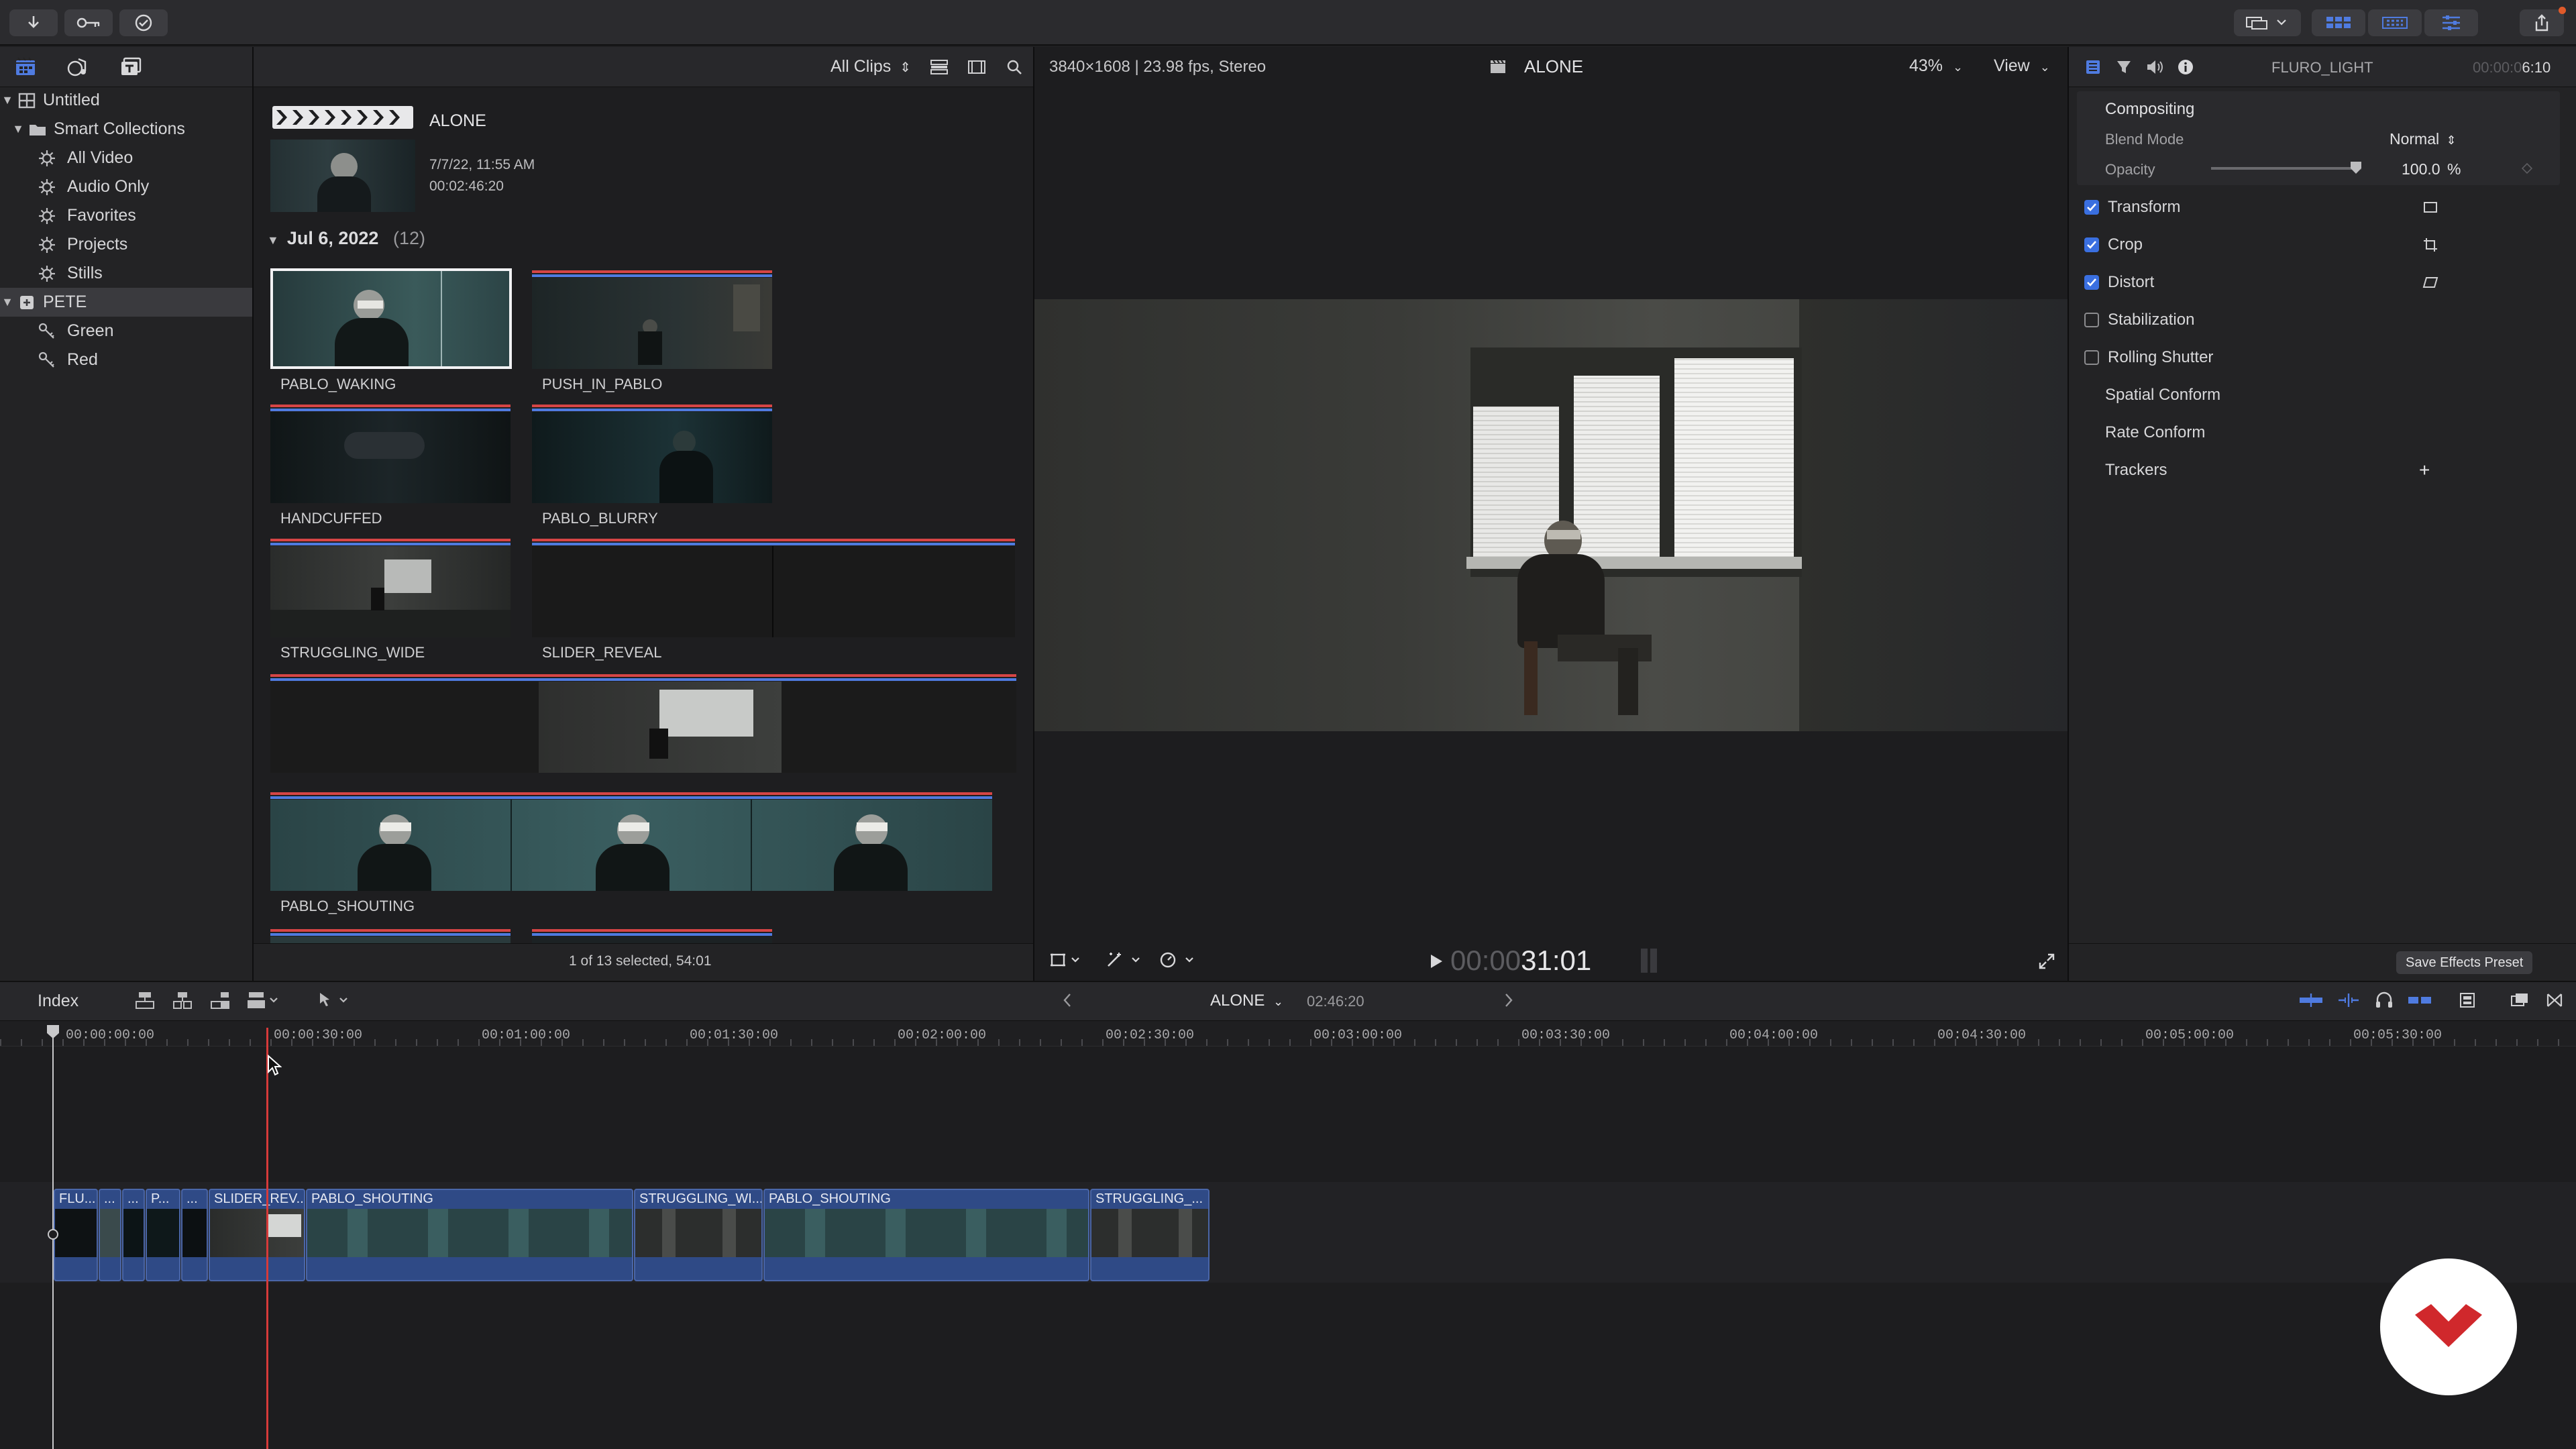 The width and height of the screenshot is (2576, 1449). I want to click on rolling-shutter-checkbox, so click(2091, 357).